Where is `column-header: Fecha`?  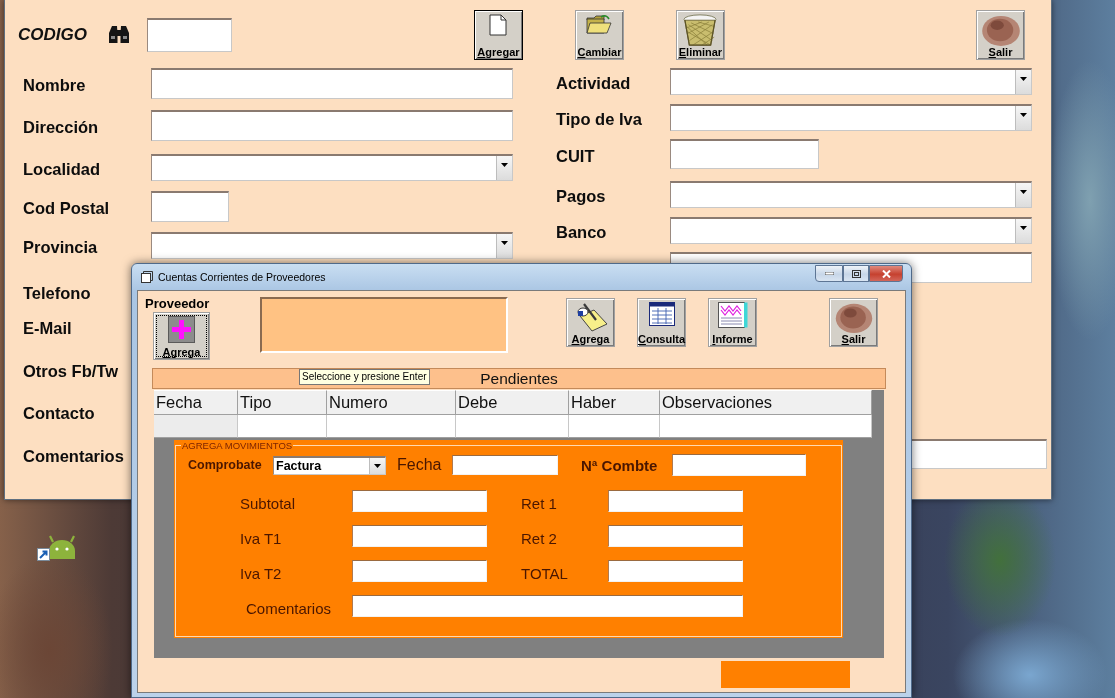
column-header: Fecha is located at coordinates (196, 402).